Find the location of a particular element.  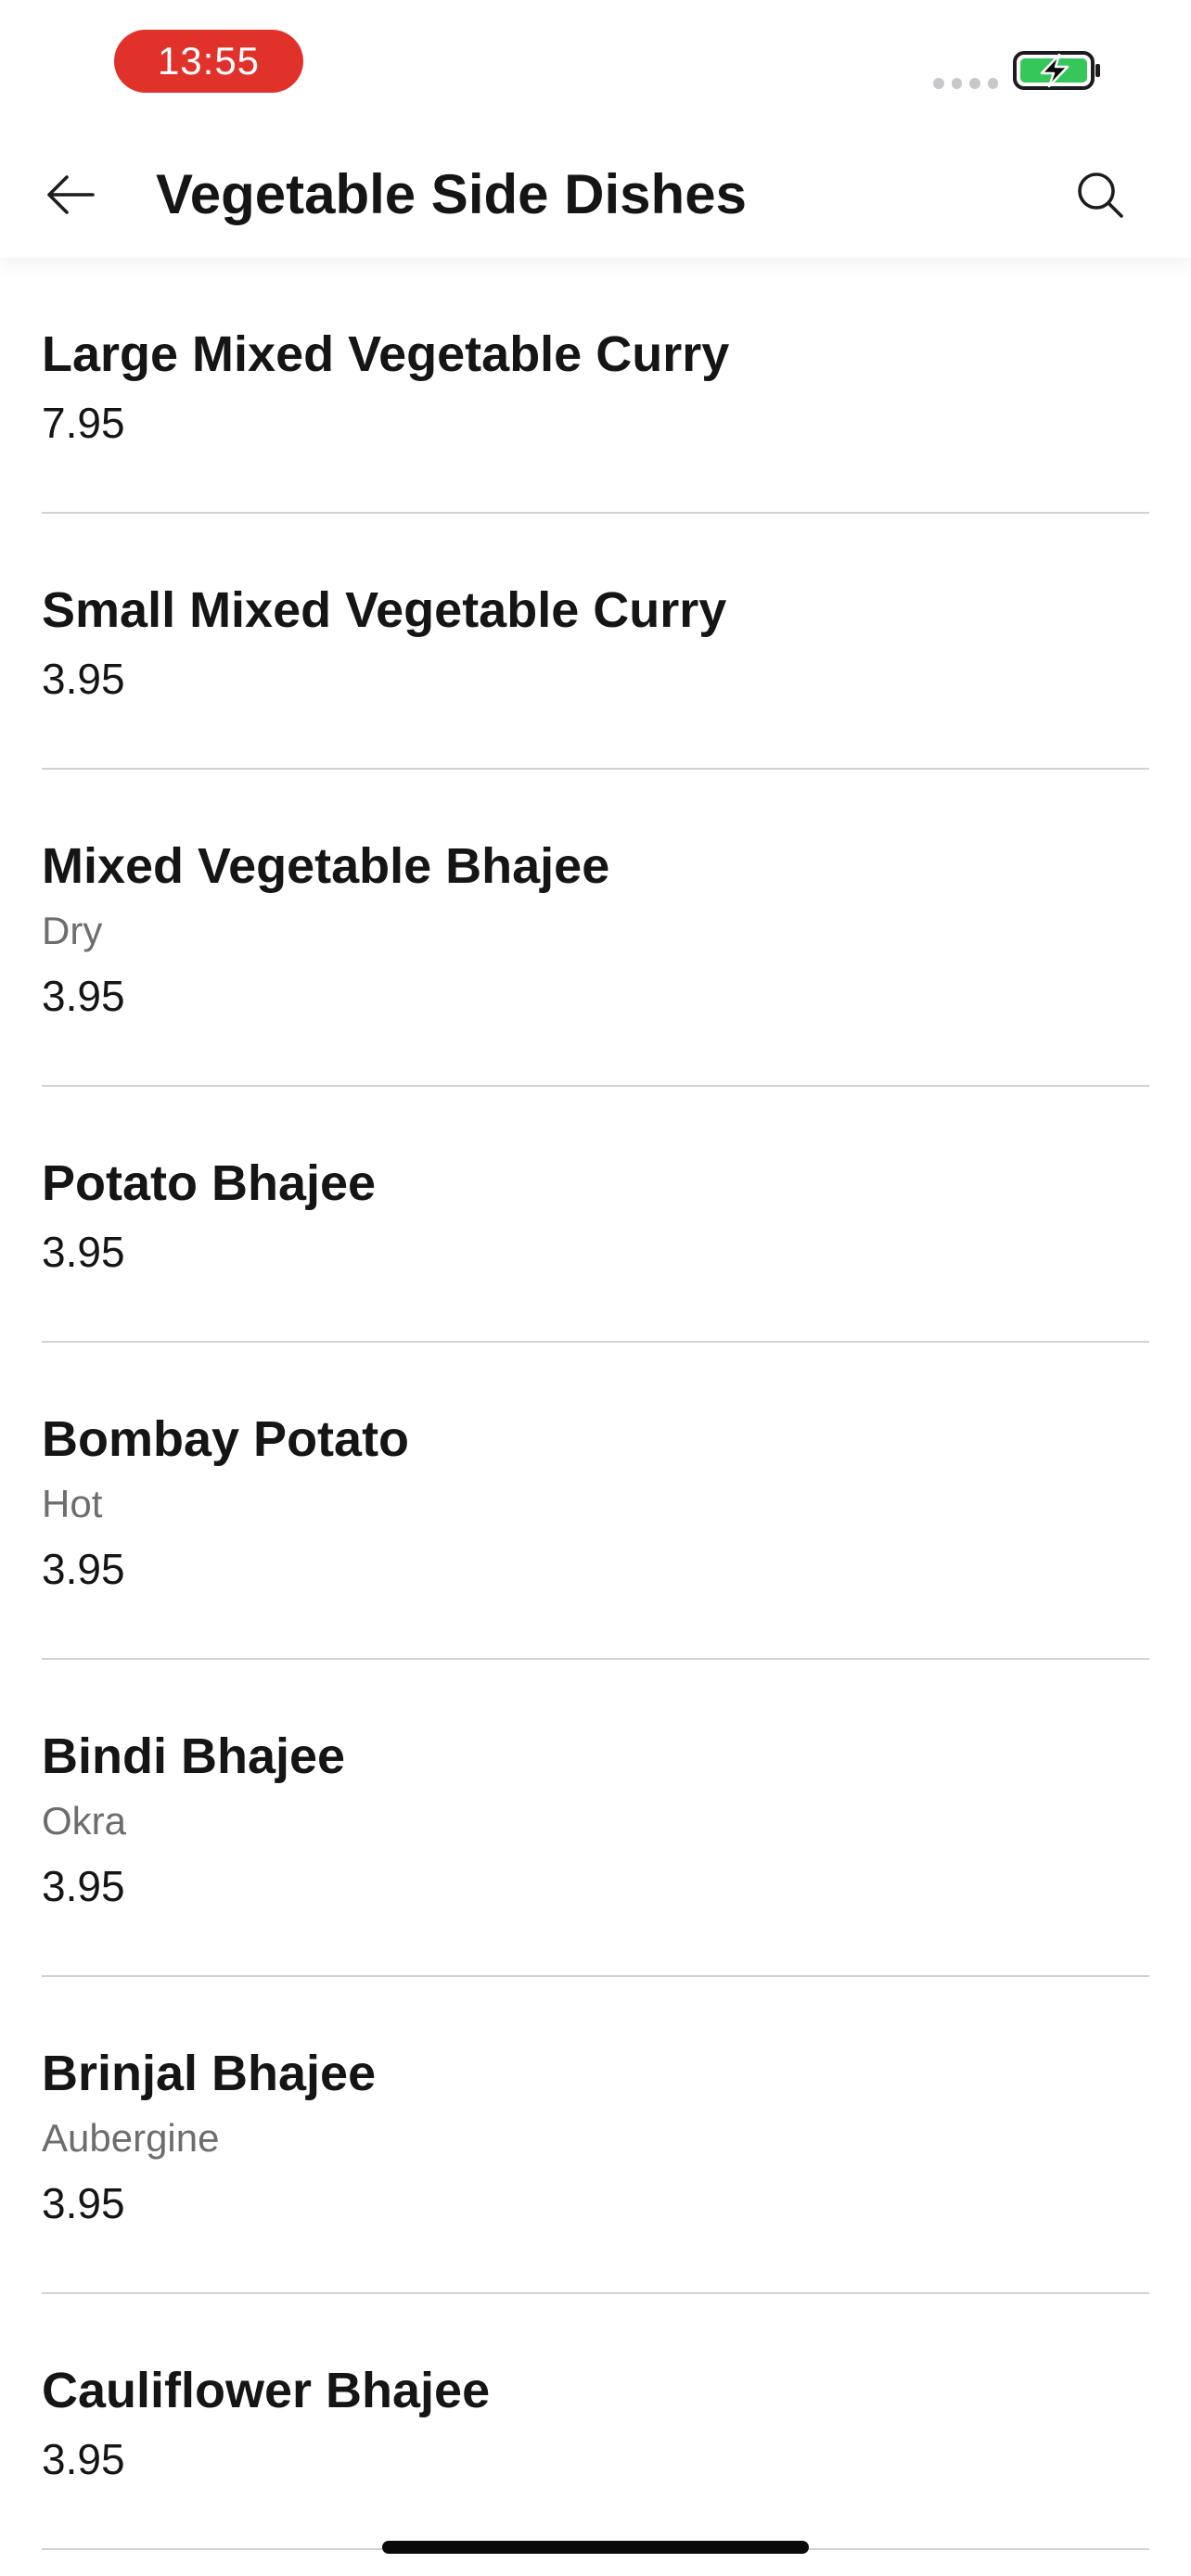

menu-item: Large Mixed Vegetable Curry 7.95 is located at coordinates (595, 386).